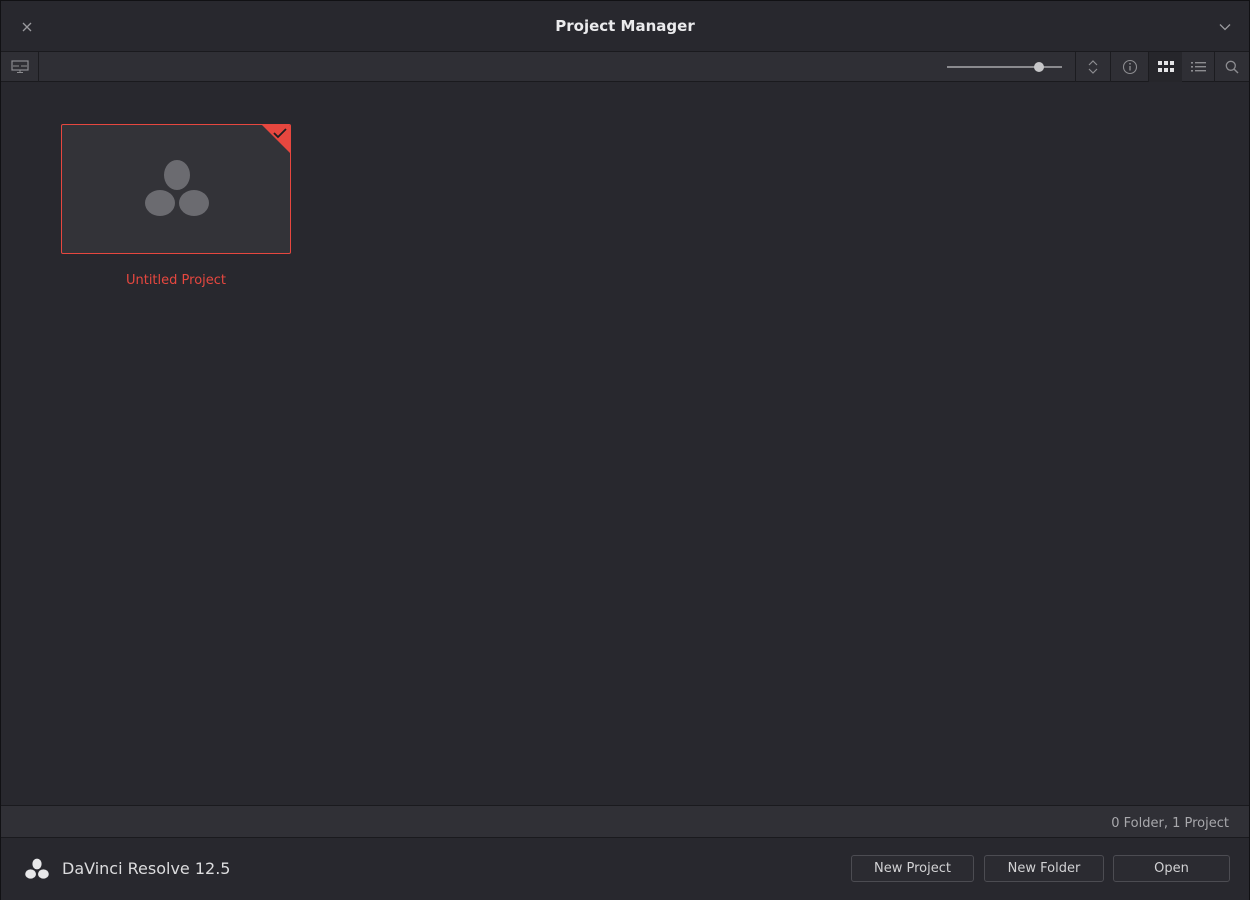 The image size is (1250, 900). Describe the element at coordinates (625, 821) in the screenshot. I see `status-bar: 0 Folder, 1 Project` at that location.